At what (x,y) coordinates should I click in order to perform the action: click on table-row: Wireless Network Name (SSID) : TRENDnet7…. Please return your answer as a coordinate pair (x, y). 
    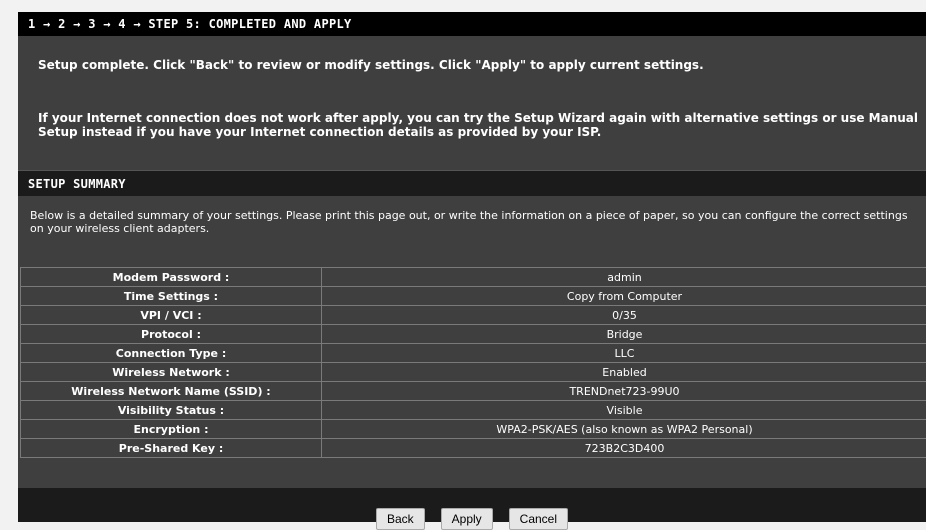
    Looking at the image, I should click on (473, 391).